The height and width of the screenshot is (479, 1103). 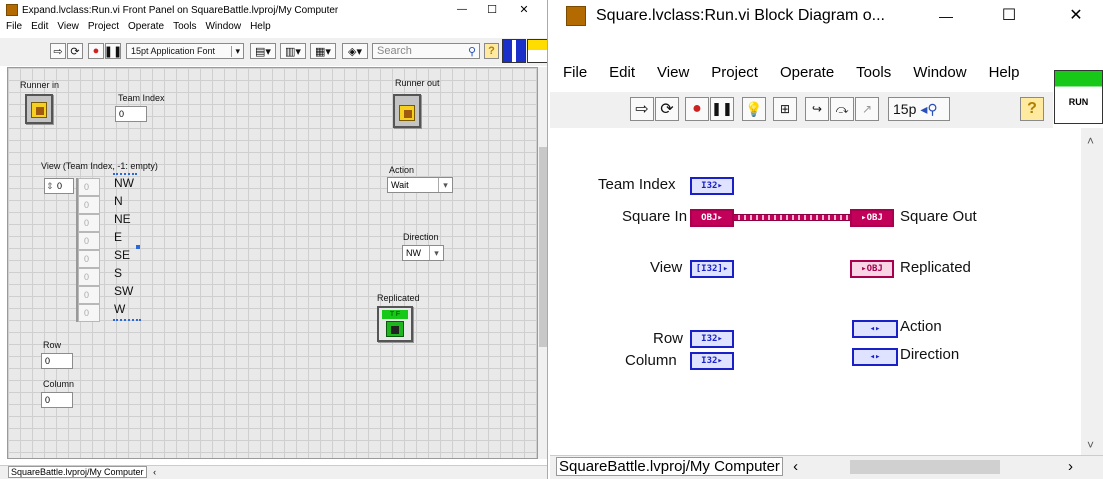 I want to click on distribute-icon: ▥▾, so click(x=293, y=51).